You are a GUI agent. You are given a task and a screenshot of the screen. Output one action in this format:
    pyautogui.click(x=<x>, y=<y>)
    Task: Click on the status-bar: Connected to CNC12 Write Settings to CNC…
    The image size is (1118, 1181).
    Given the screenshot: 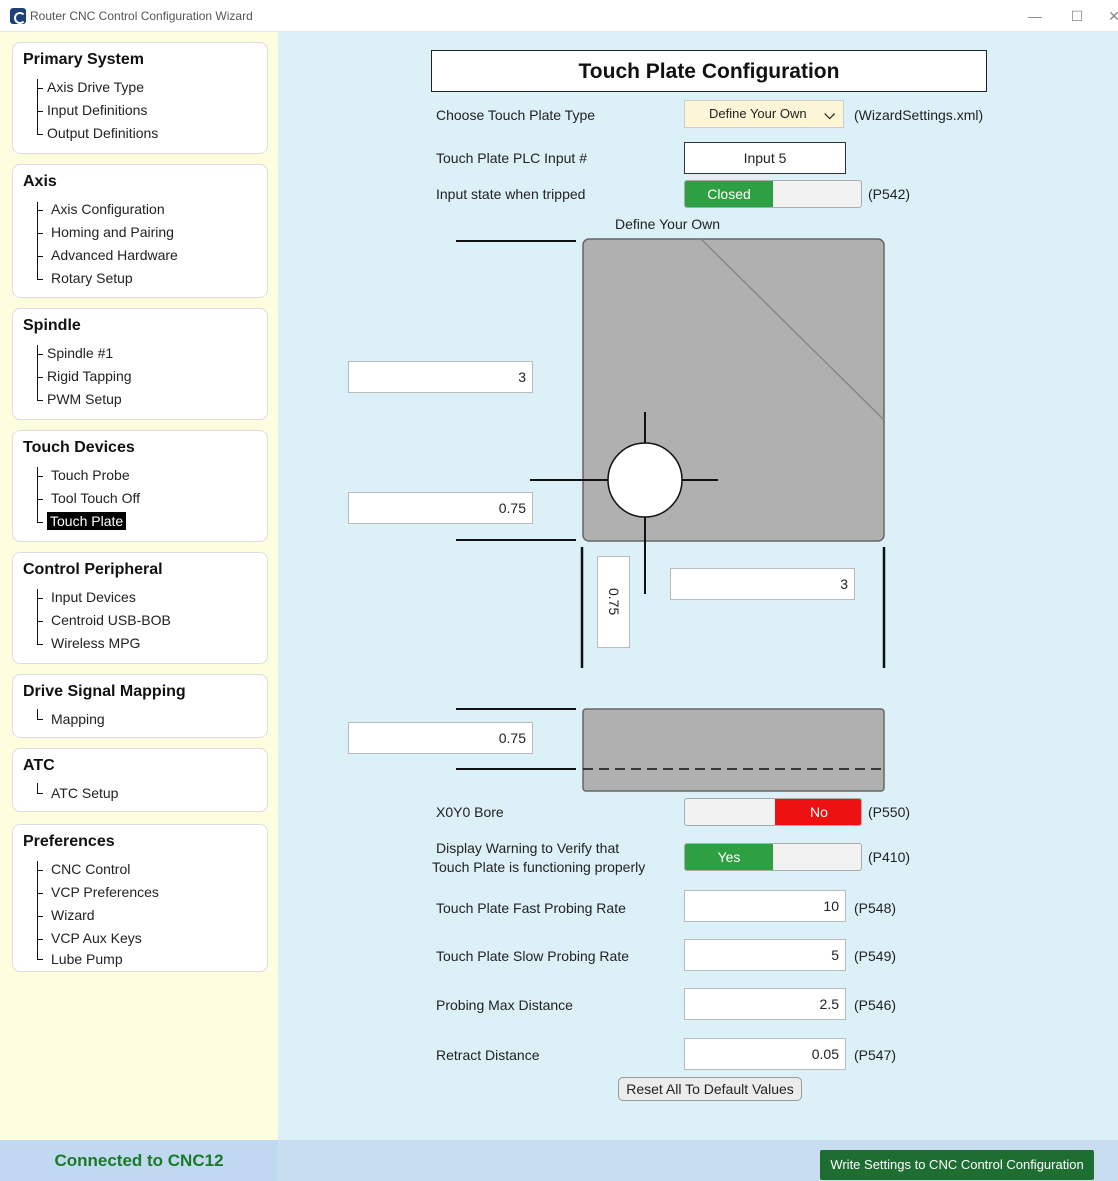 What is the action you would take?
    pyautogui.click(x=559, y=1160)
    